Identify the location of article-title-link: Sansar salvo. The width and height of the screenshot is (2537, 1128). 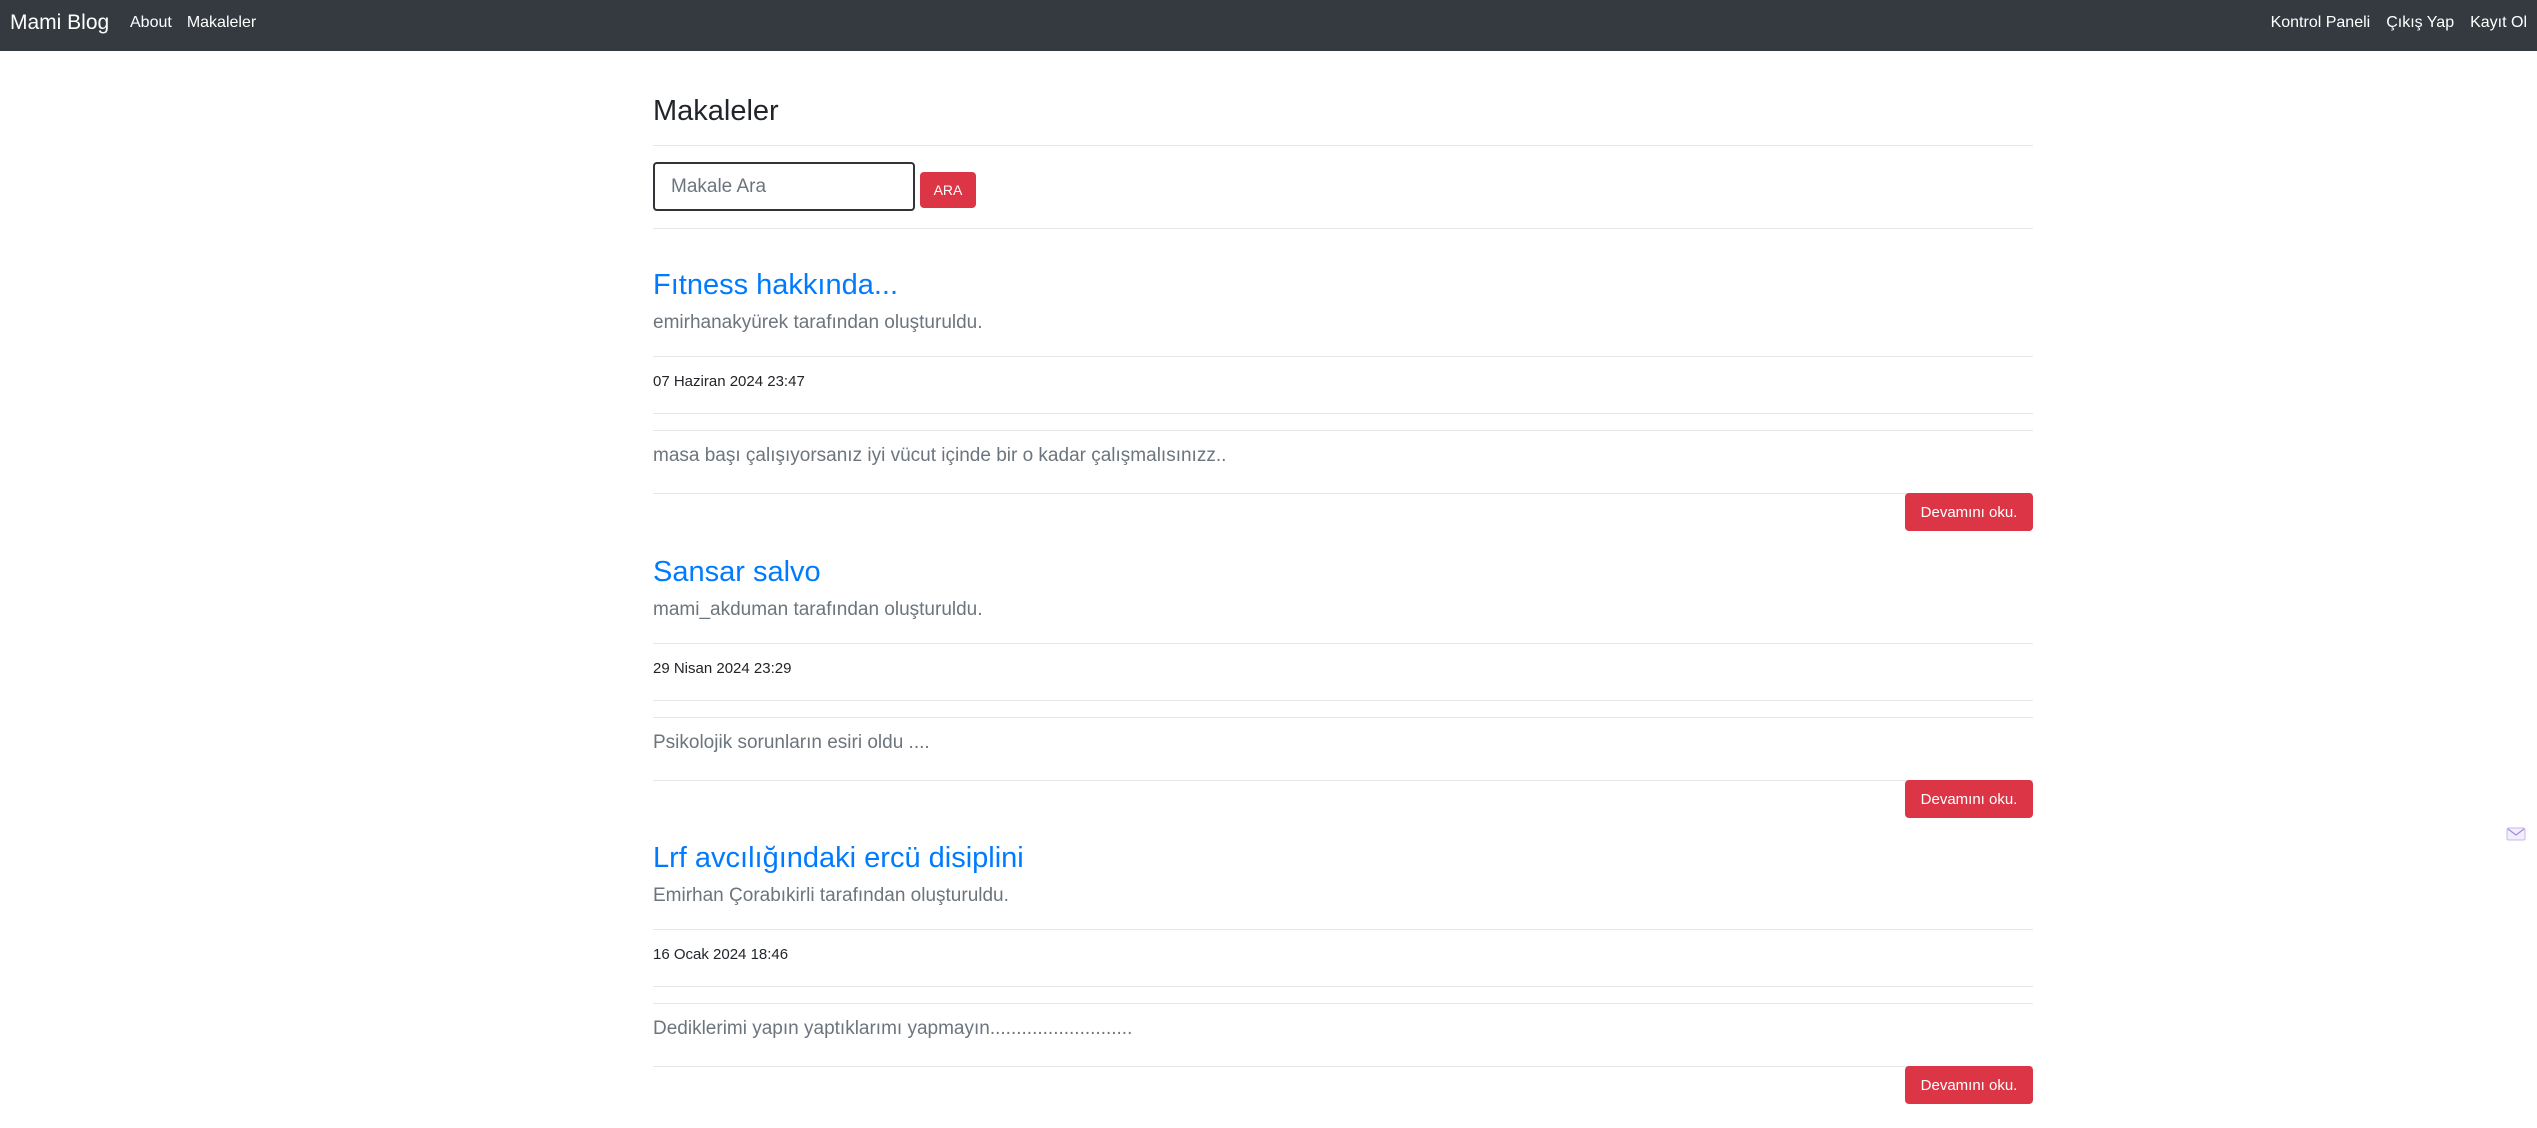
(737, 572).